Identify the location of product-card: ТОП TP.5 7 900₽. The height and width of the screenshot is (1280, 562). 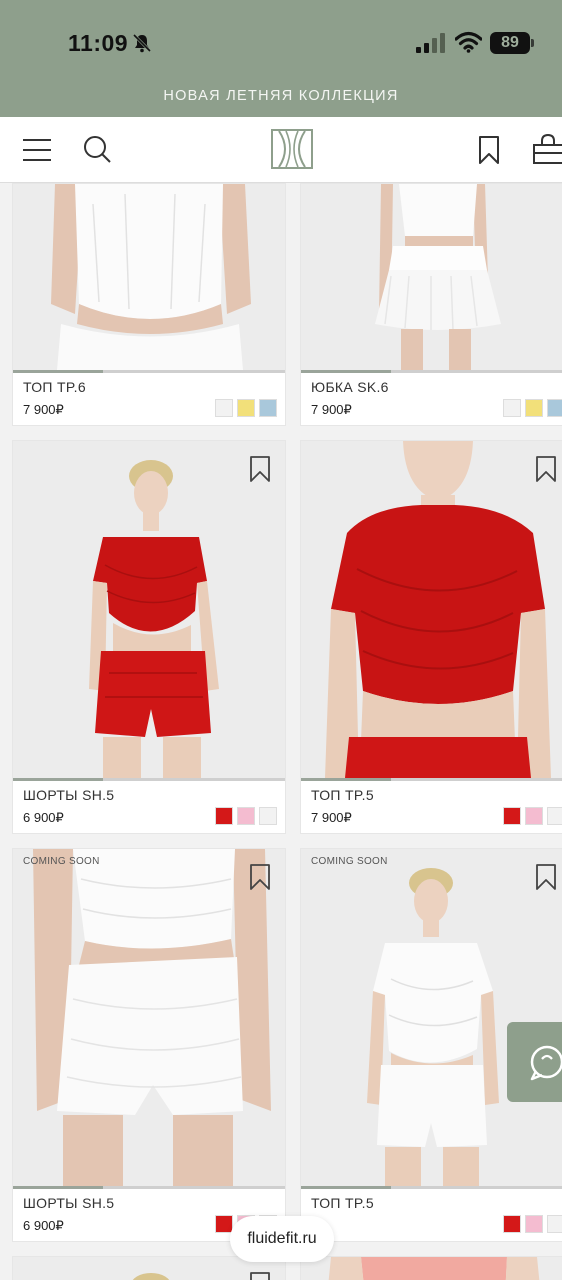
(431, 637).